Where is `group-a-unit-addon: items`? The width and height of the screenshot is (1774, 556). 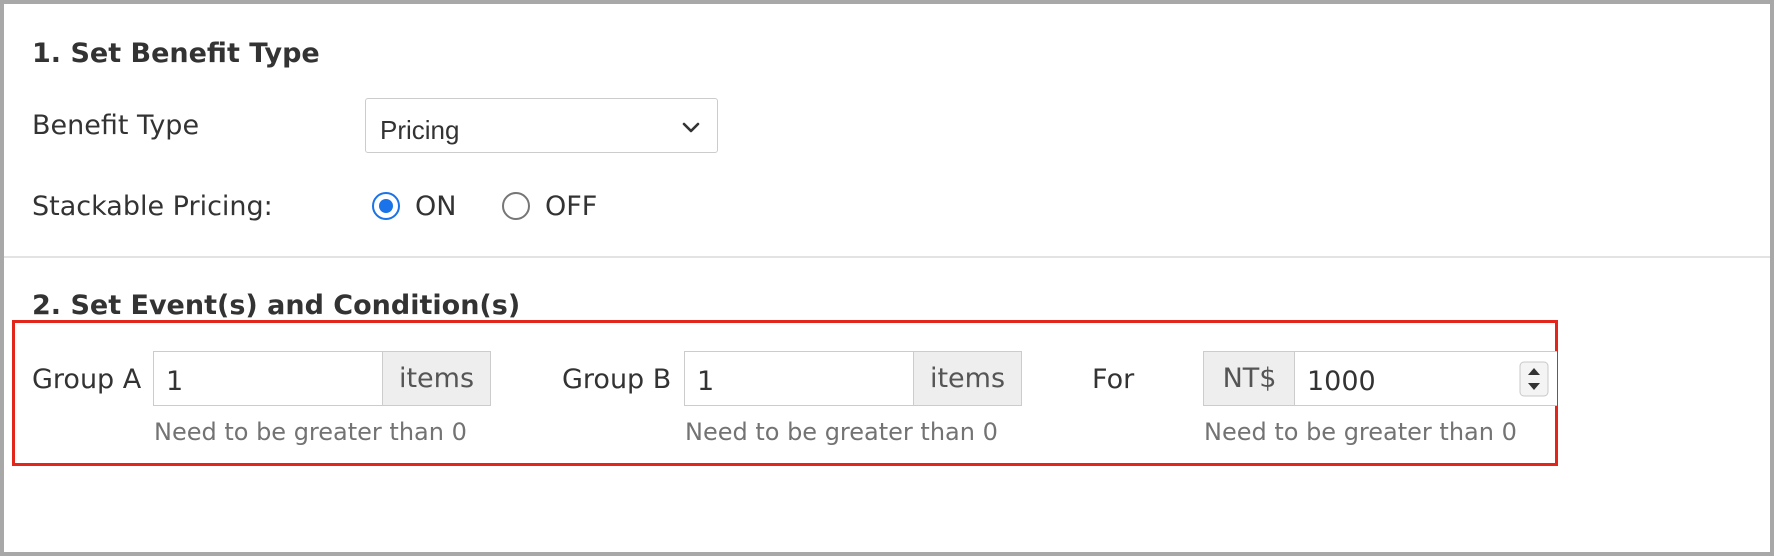
group-a-unit-addon: items is located at coordinates (436, 378).